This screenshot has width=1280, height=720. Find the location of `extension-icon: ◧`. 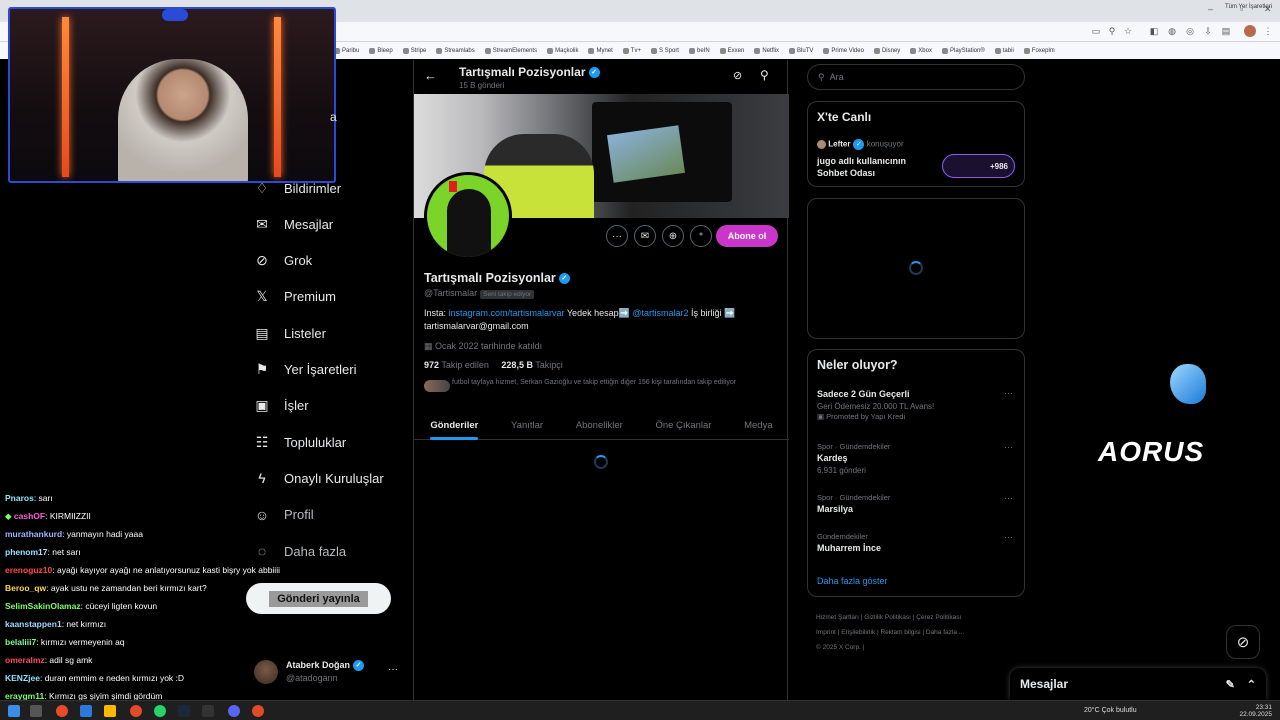

extension-icon: ◧ is located at coordinates (1154, 31).